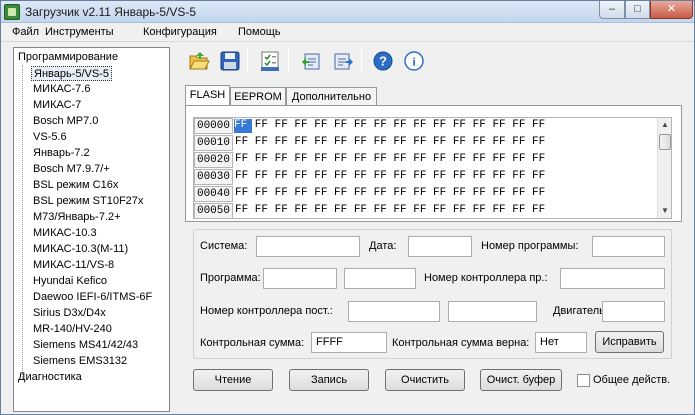 Image resolution: width=695 pixels, height=415 pixels. Describe the element at coordinates (77, 217) in the screenshot. I see `tree-item: М73/Январь-7.2+` at that location.